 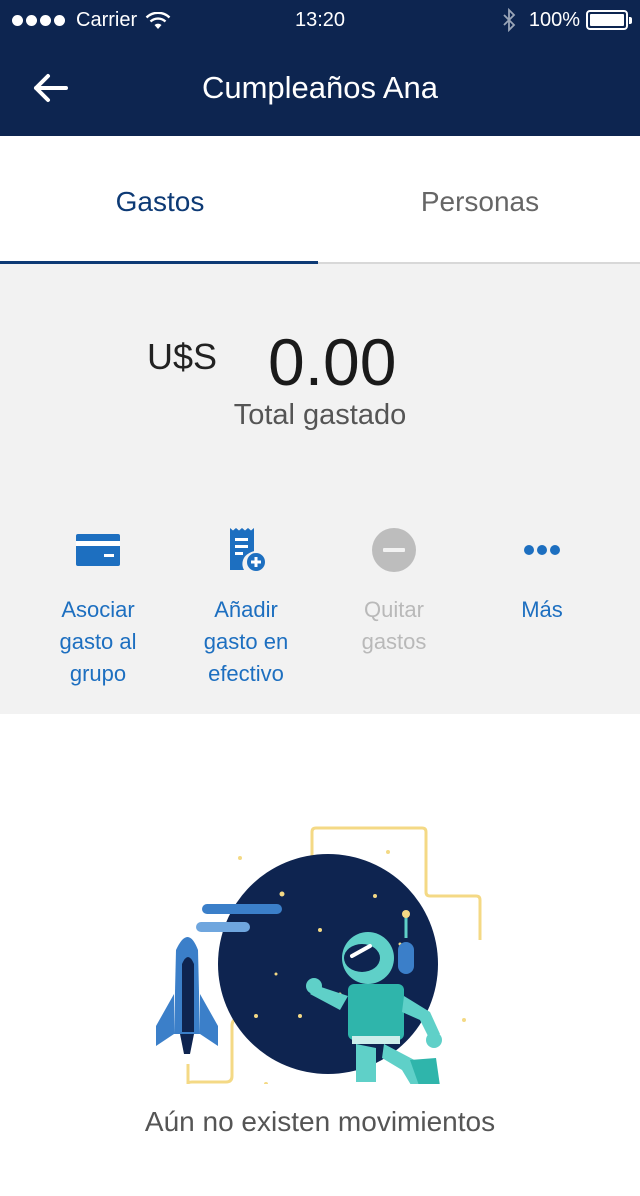 I want to click on nav-bar: Cumpleaños Ana, so click(x=320, y=88).